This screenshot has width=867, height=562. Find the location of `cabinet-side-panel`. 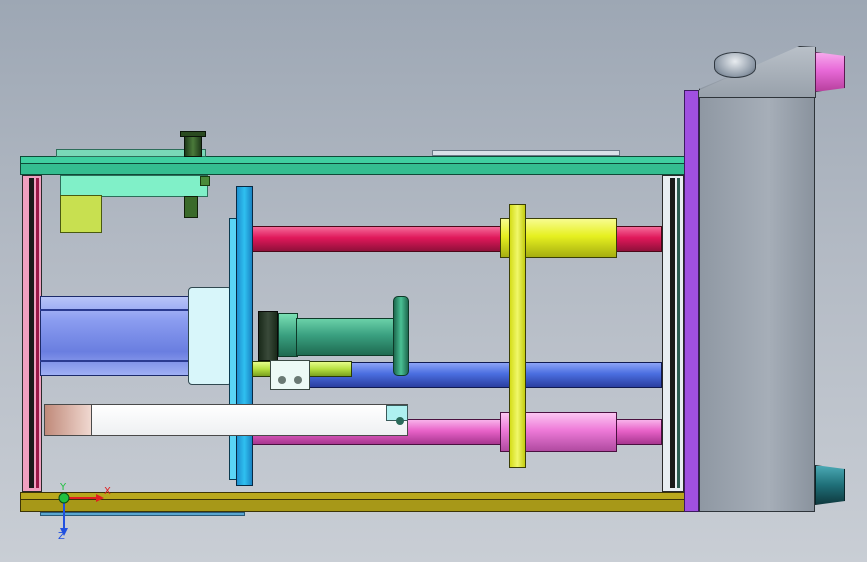

cabinet-side-panel is located at coordinates (691, 301).